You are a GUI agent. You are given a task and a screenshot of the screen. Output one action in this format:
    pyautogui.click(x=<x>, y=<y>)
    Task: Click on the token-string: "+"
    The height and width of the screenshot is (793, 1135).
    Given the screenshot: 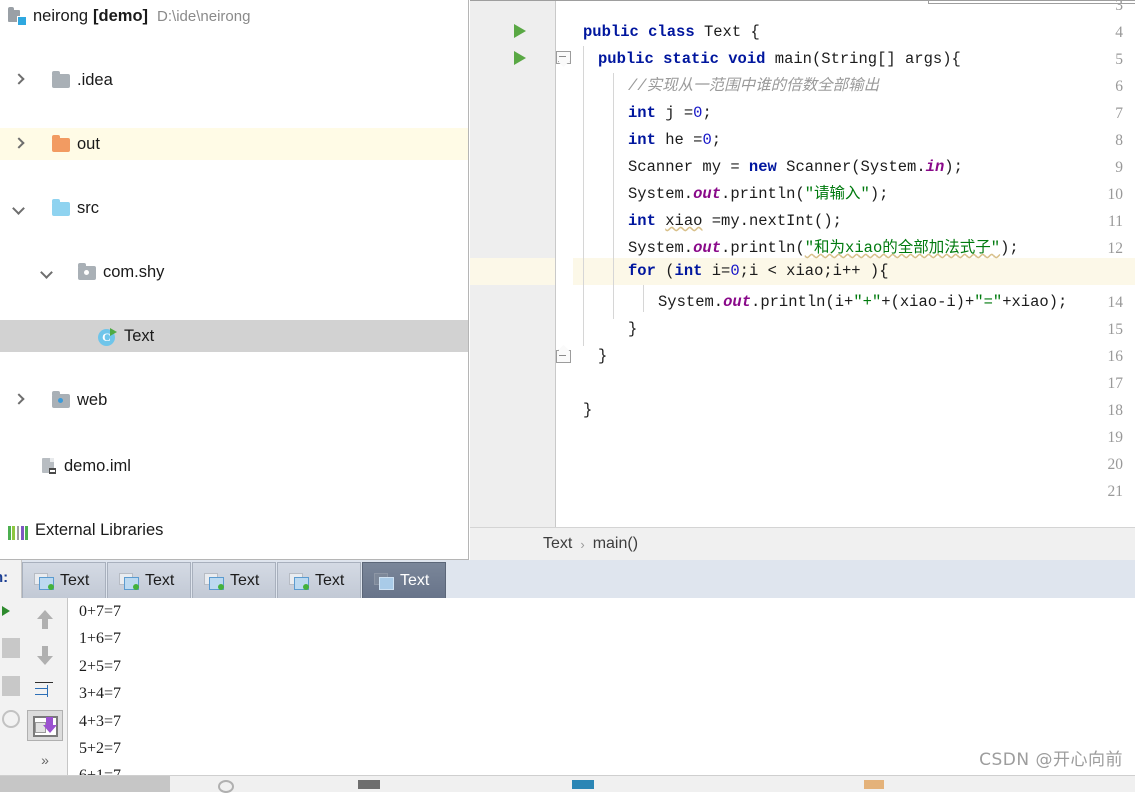 What is the action you would take?
    pyautogui.click(x=867, y=302)
    